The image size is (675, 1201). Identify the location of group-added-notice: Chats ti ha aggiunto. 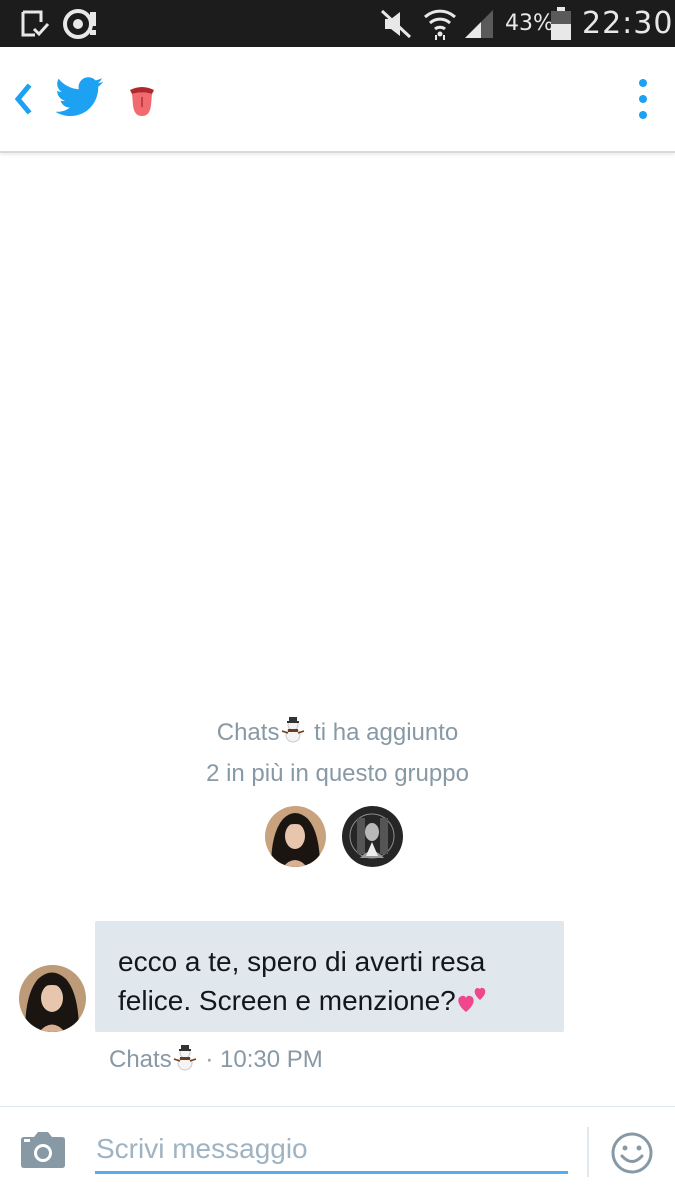
(337, 732).